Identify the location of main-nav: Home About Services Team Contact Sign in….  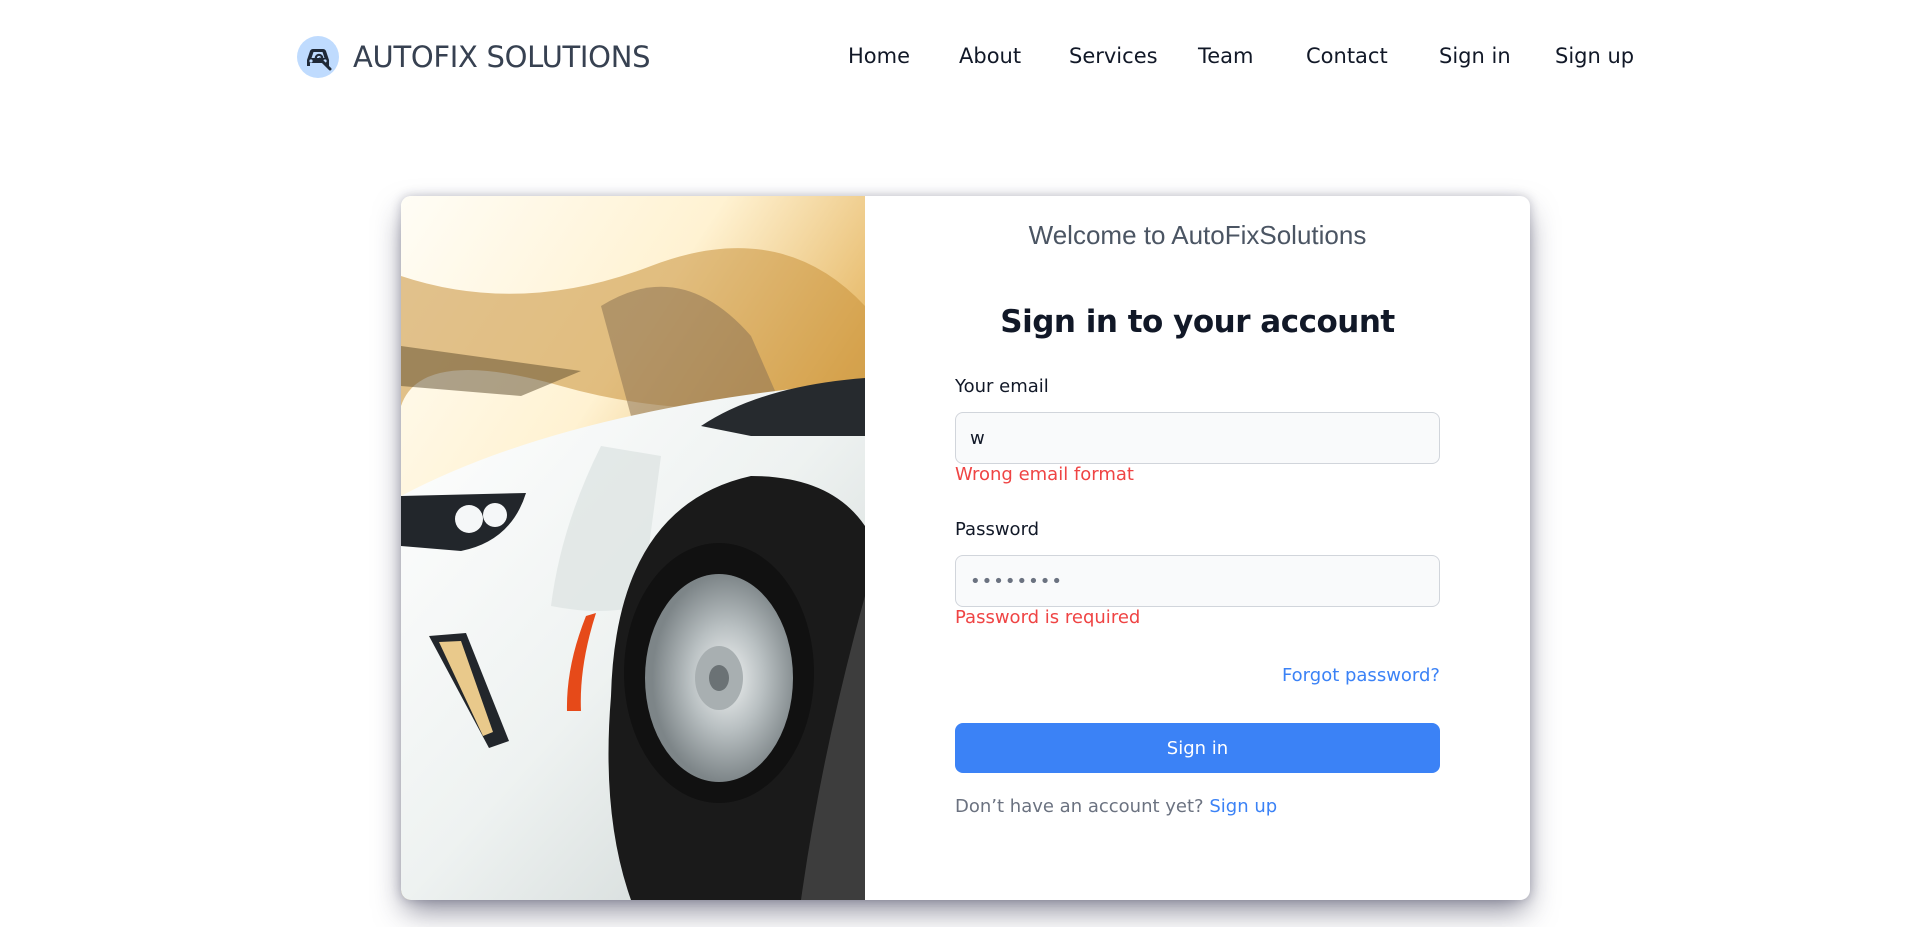
(958, 59).